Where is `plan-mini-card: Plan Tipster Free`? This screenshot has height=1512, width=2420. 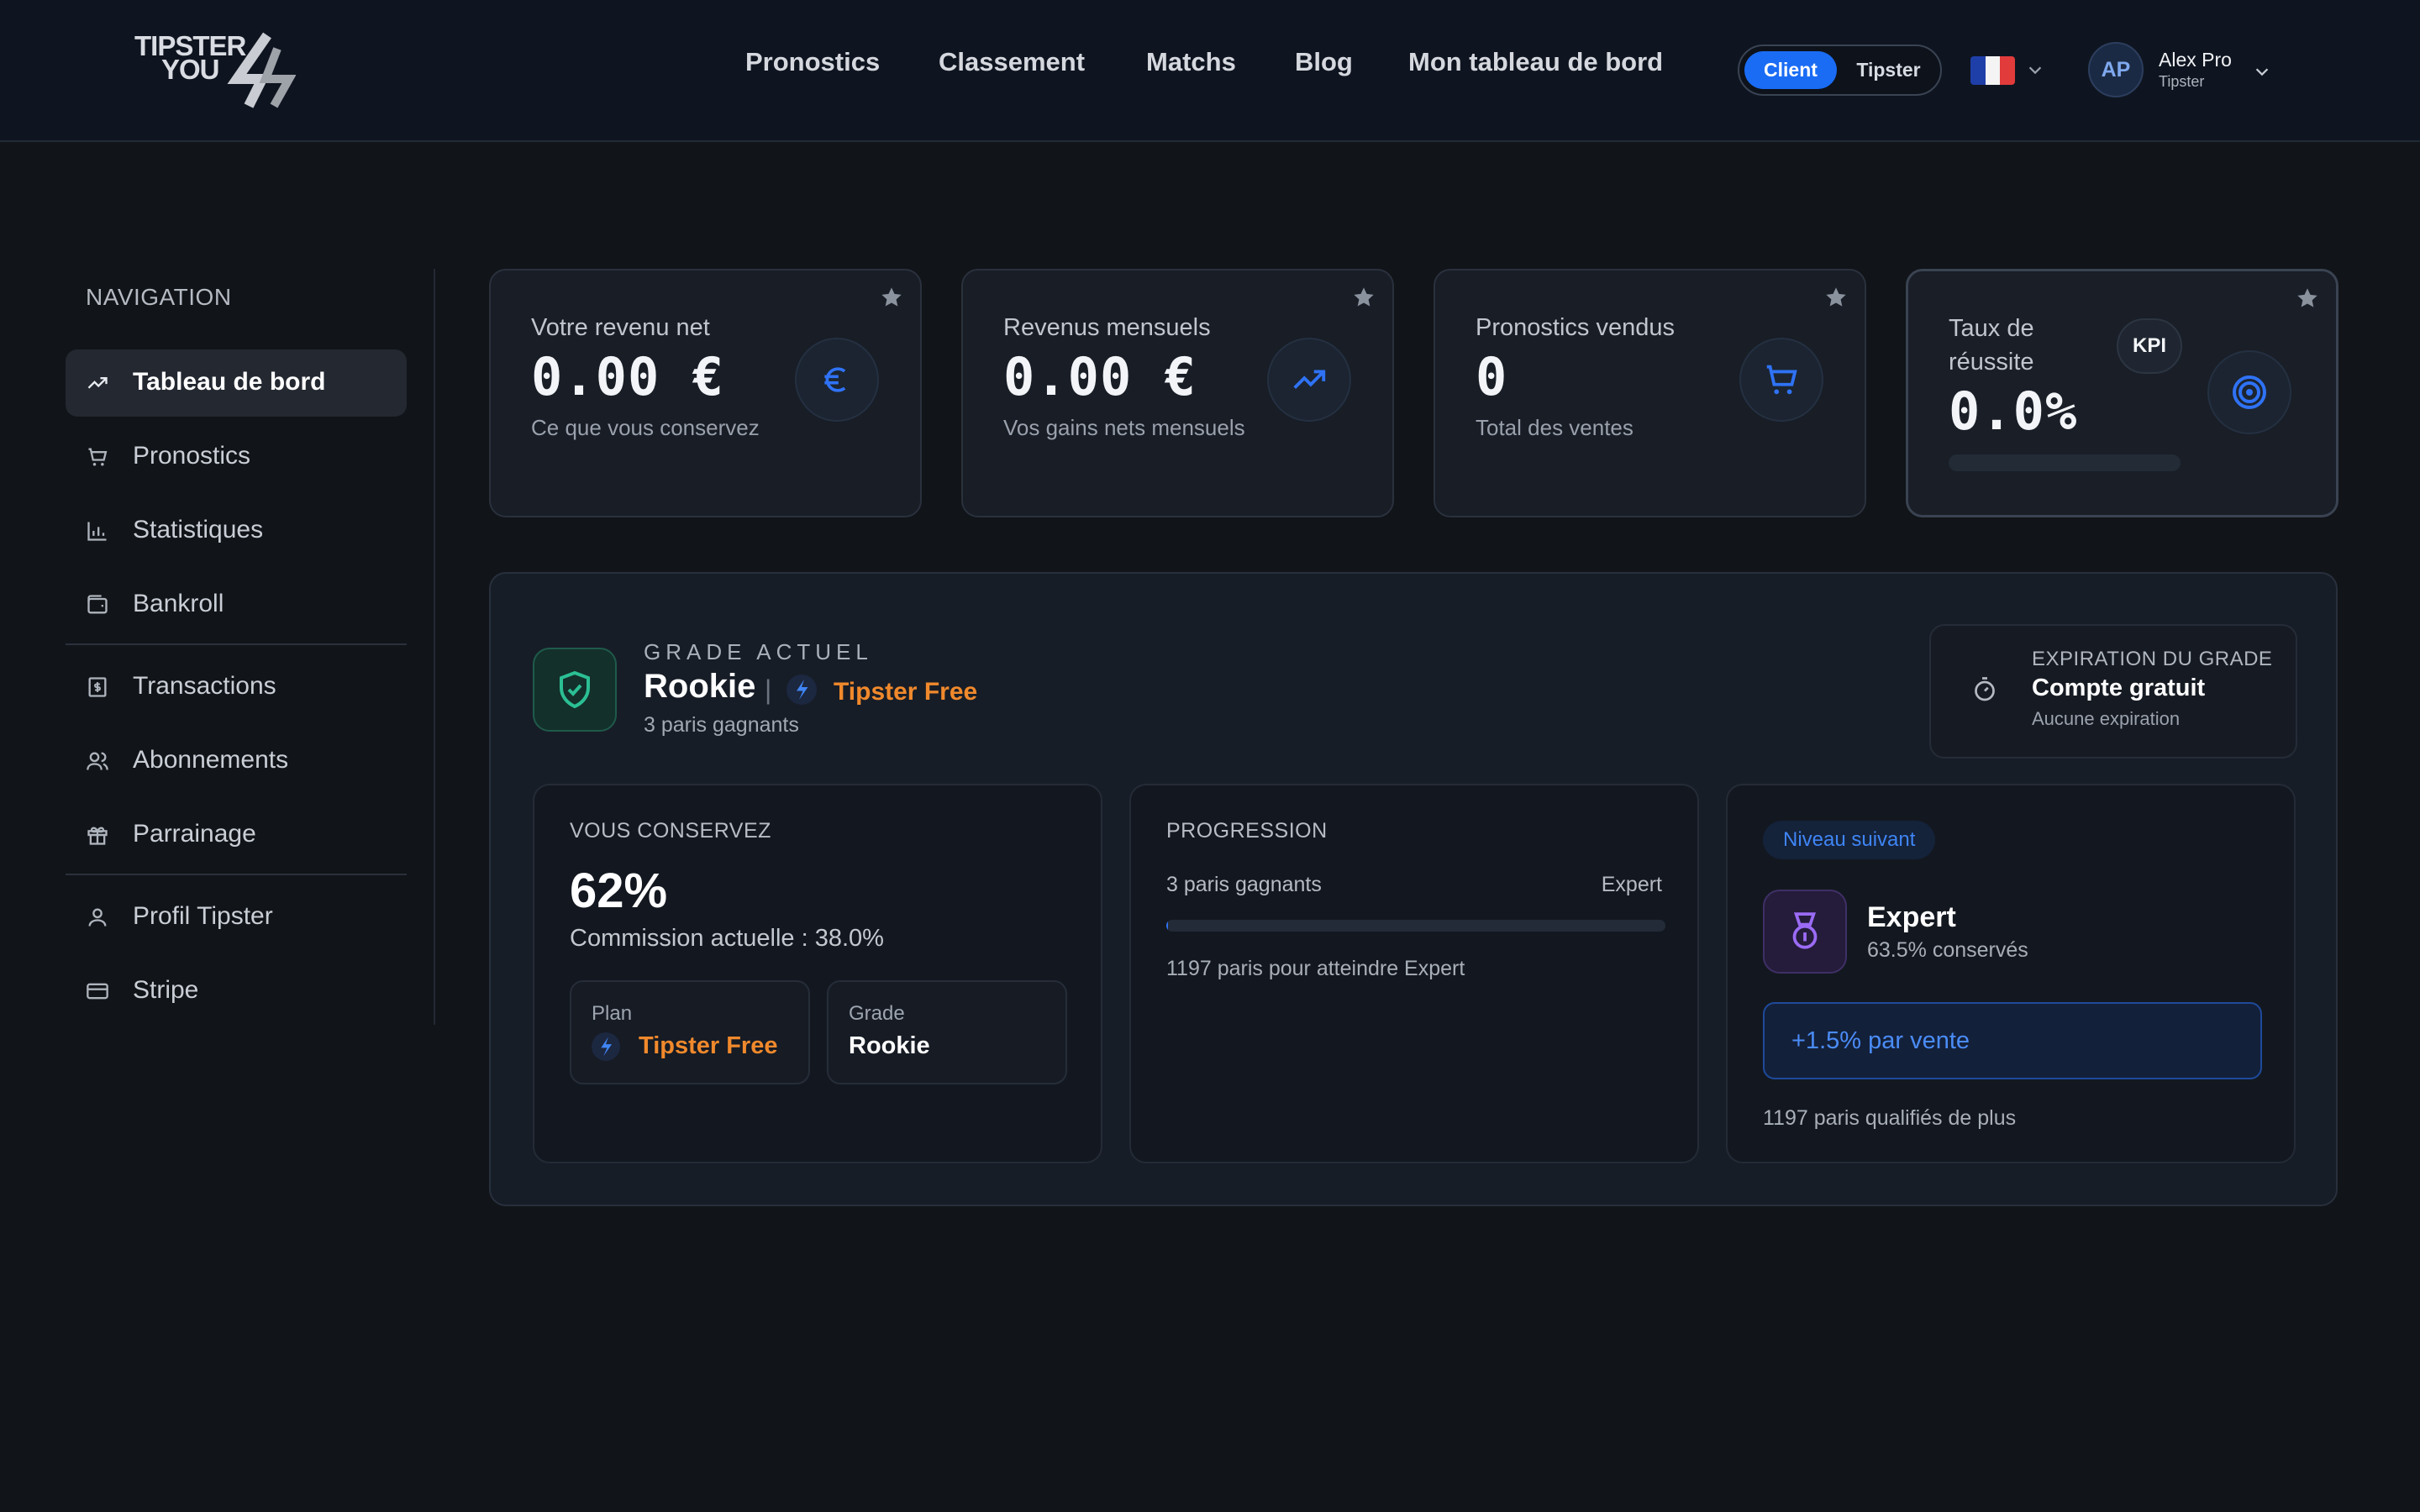
plan-mini-card: Plan Tipster Free is located at coordinates (690, 1032).